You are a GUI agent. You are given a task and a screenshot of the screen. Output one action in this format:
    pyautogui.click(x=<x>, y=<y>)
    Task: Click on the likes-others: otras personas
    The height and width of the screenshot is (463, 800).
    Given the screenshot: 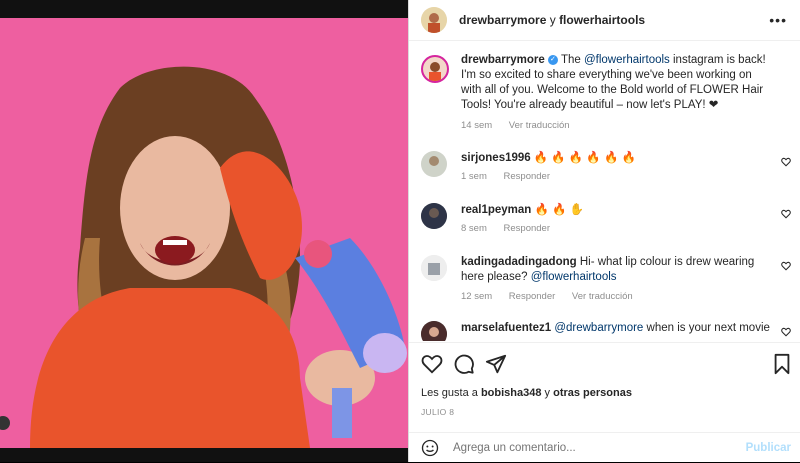 What is the action you would take?
    pyautogui.click(x=592, y=393)
    